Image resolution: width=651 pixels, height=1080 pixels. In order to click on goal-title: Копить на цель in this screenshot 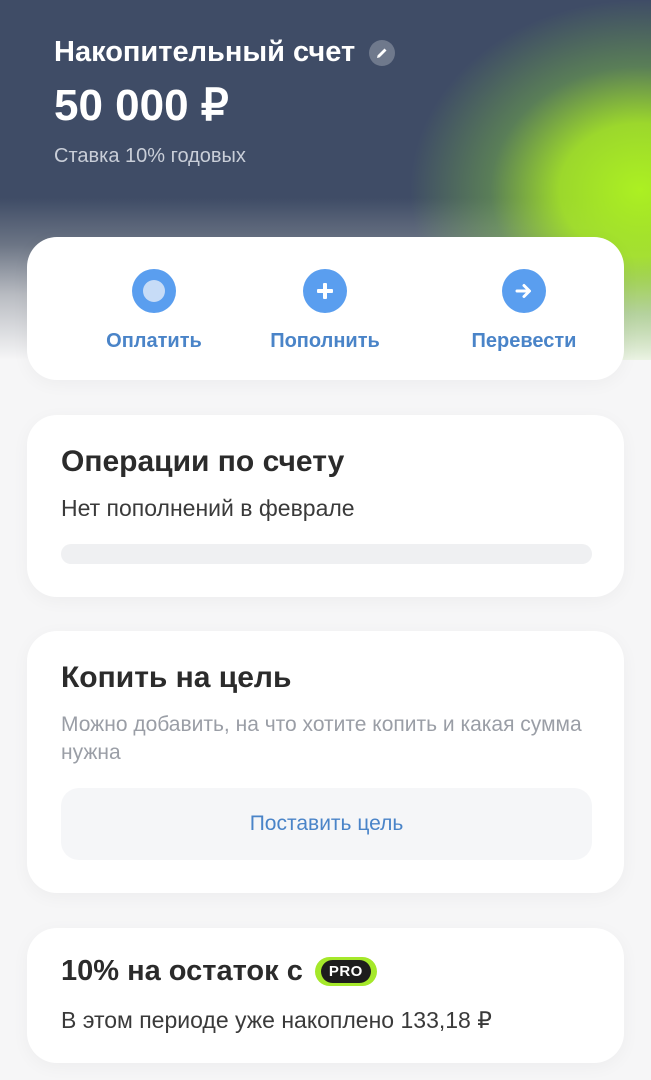, I will do `click(176, 677)`.